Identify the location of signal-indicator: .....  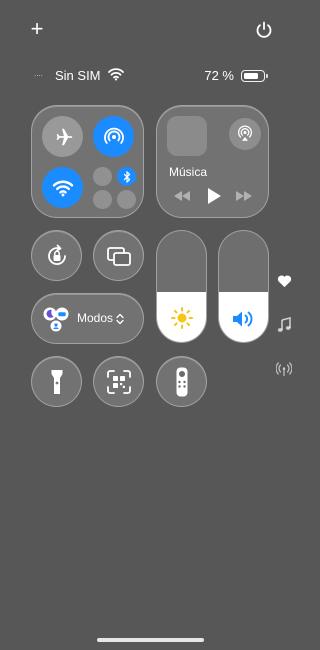
(38, 73).